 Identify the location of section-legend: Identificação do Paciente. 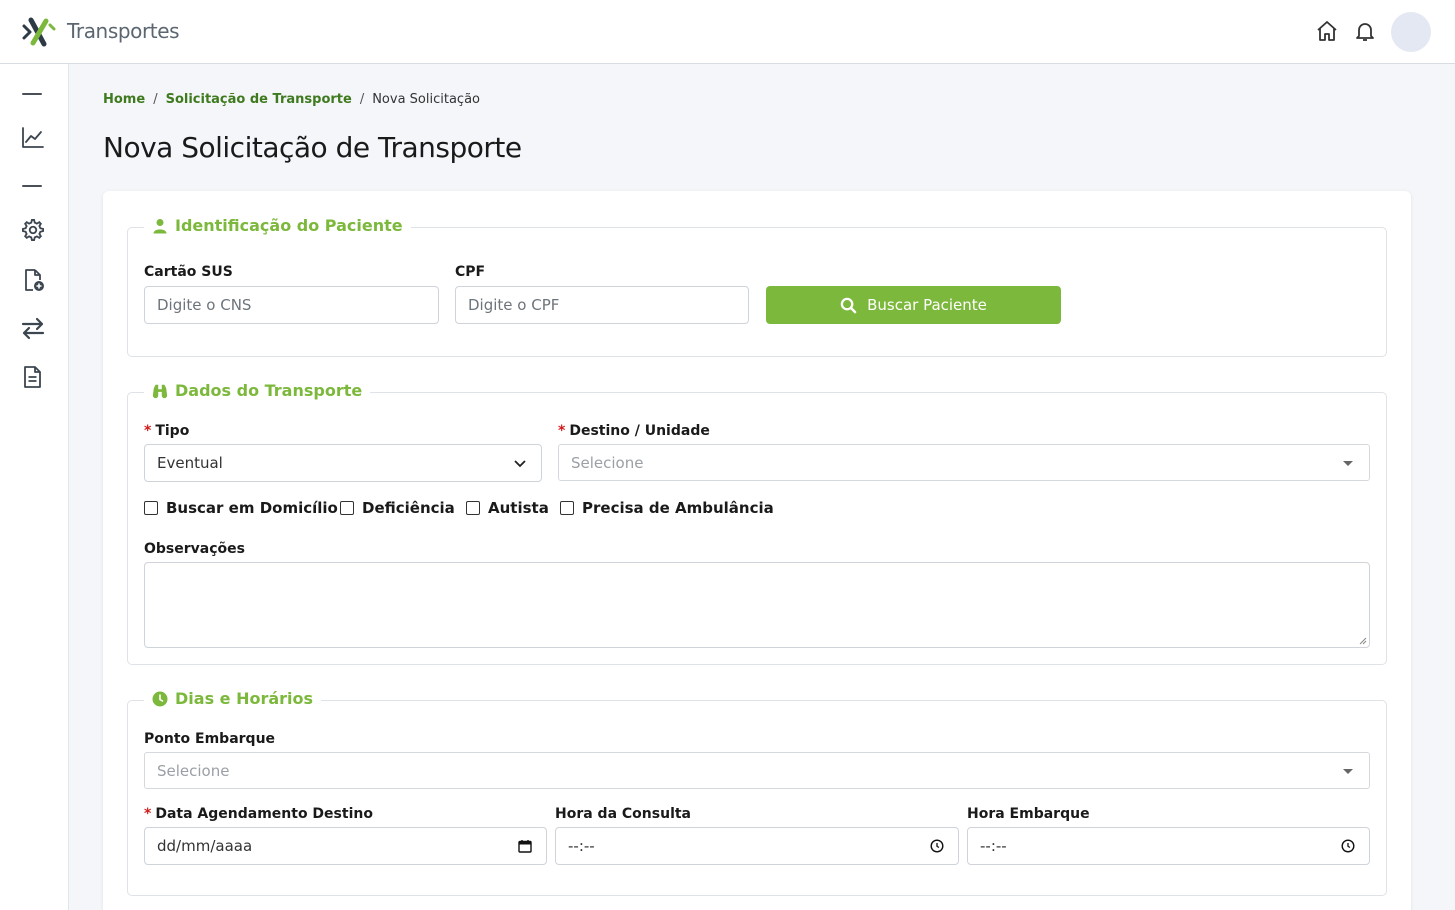
(277, 225).